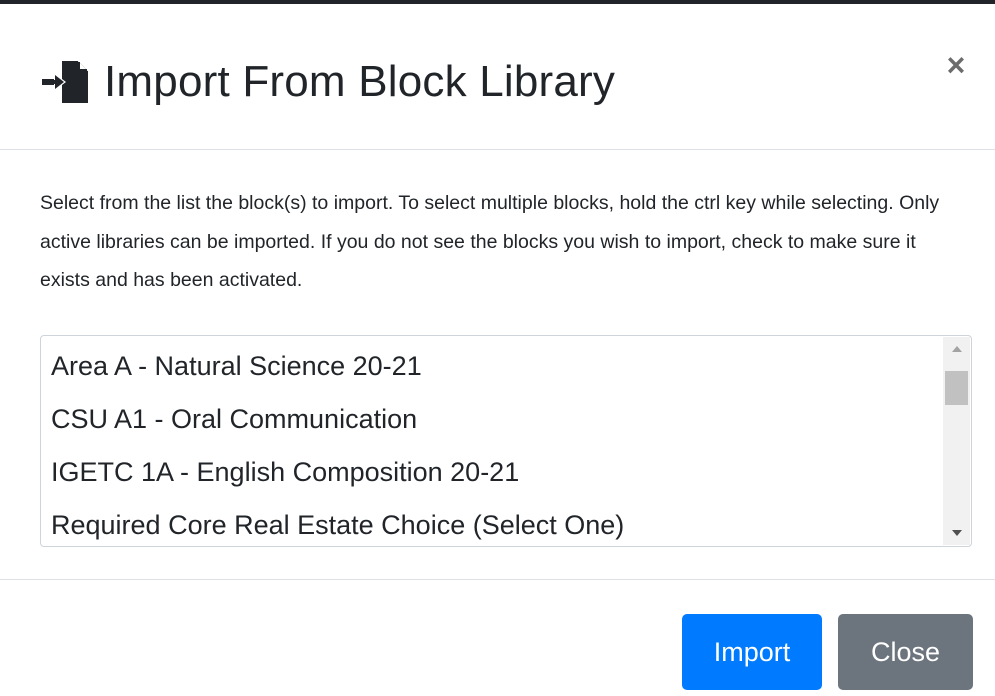  What do you see at coordinates (360, 81) in the screenshot?
I see `modal-title: Import From Block Library` at bounding box center [360, 81].